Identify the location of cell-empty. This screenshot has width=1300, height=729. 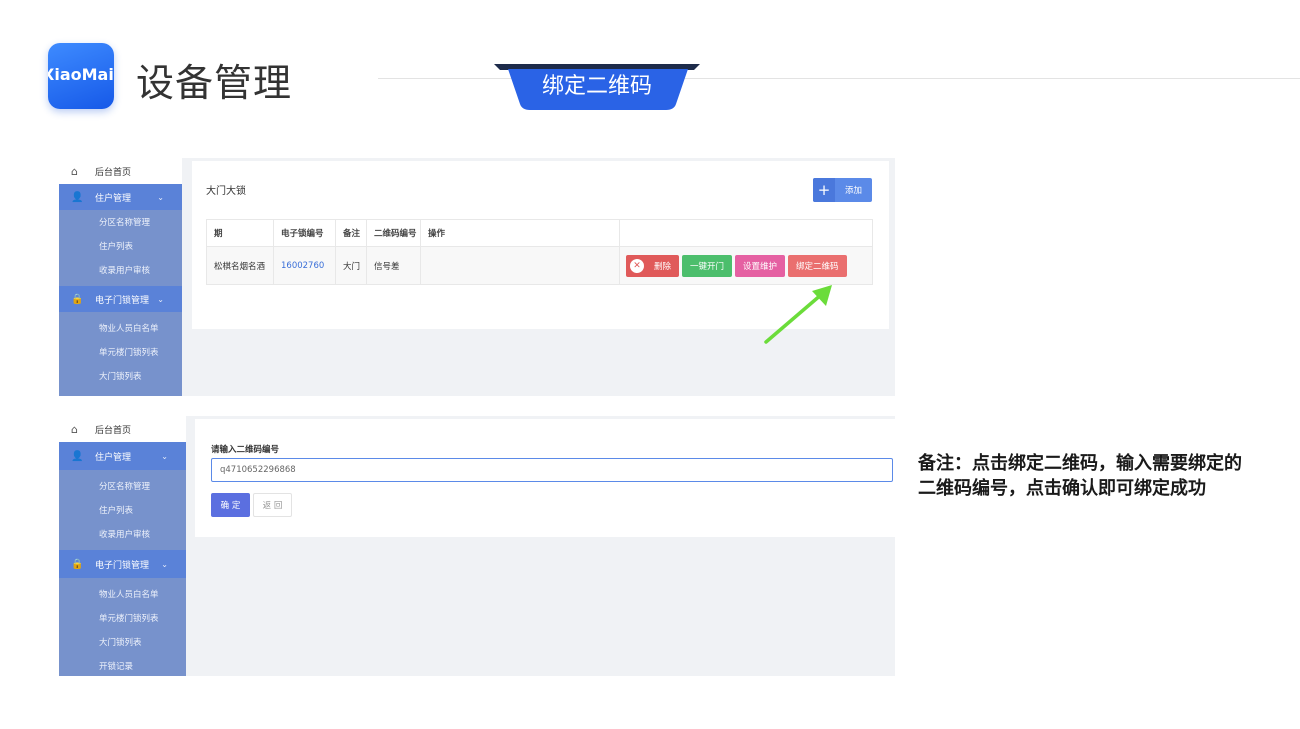
(520, 265).